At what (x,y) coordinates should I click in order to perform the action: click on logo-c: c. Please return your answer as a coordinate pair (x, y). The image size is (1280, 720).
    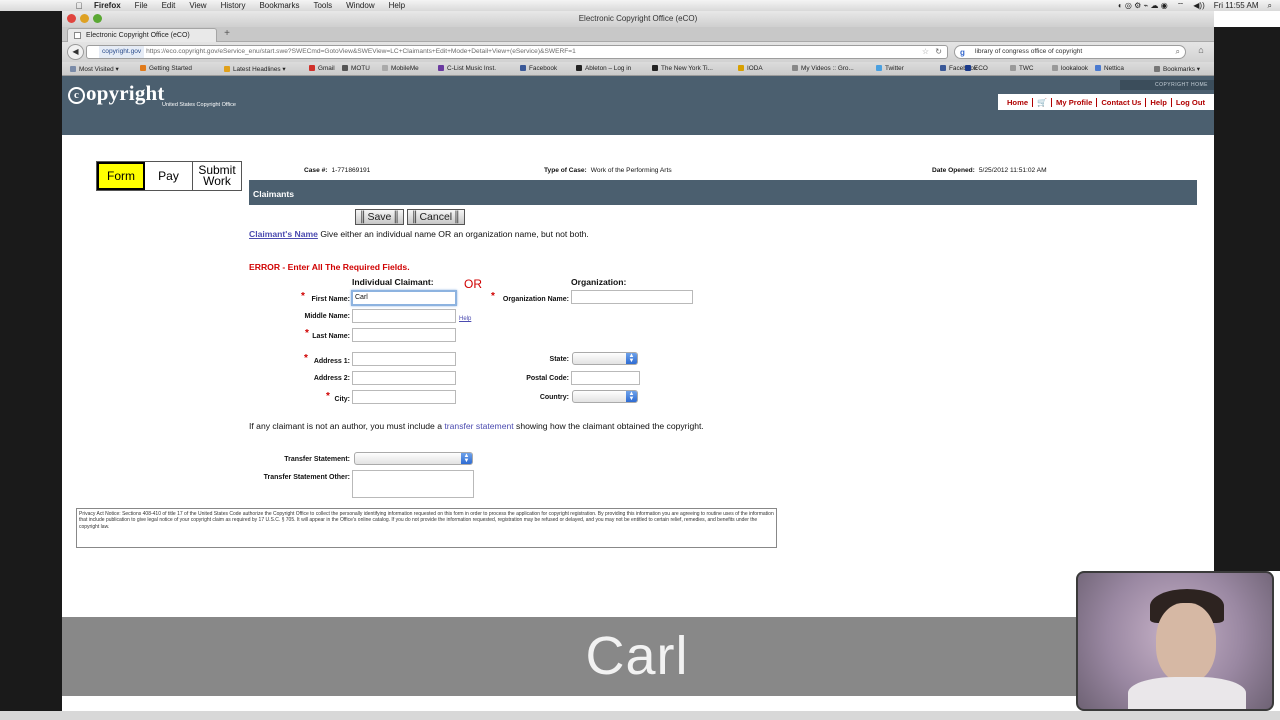
    Looking at the image, I should click on (76, 95).